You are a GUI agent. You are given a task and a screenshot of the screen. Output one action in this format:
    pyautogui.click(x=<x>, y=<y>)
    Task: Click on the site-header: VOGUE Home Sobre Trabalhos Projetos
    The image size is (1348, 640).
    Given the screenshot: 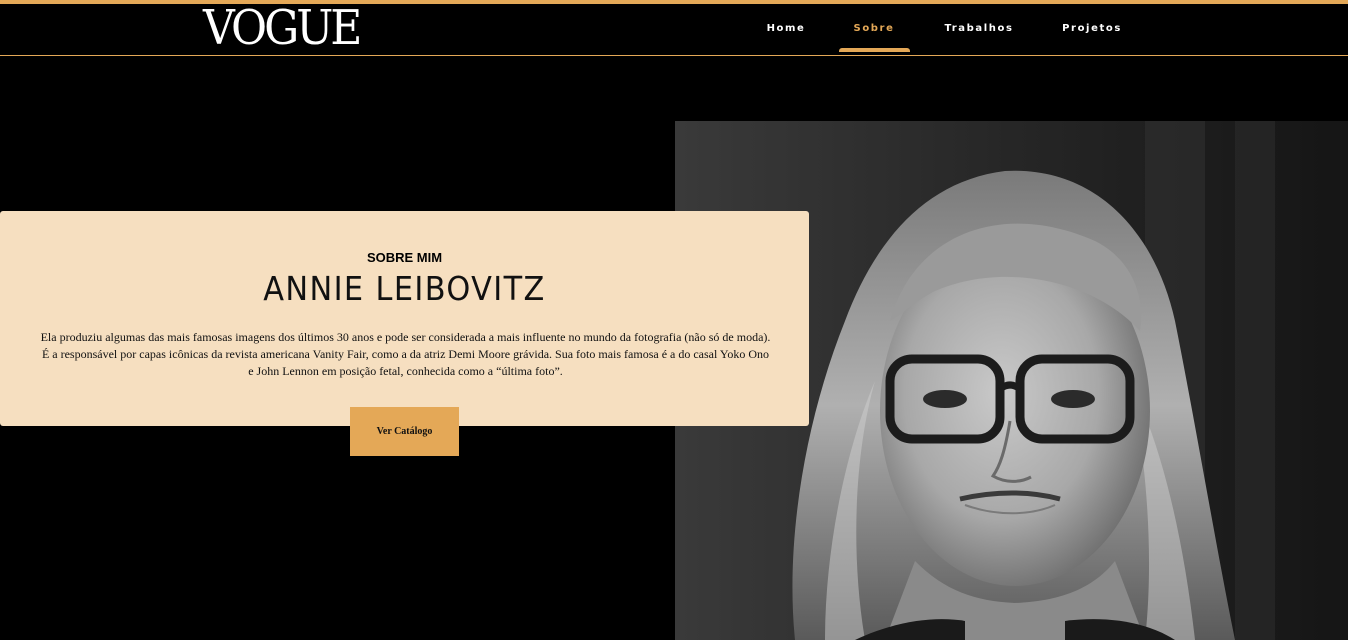 What is the action you would take?
    pyautogui.click(x=674, y=30)
    